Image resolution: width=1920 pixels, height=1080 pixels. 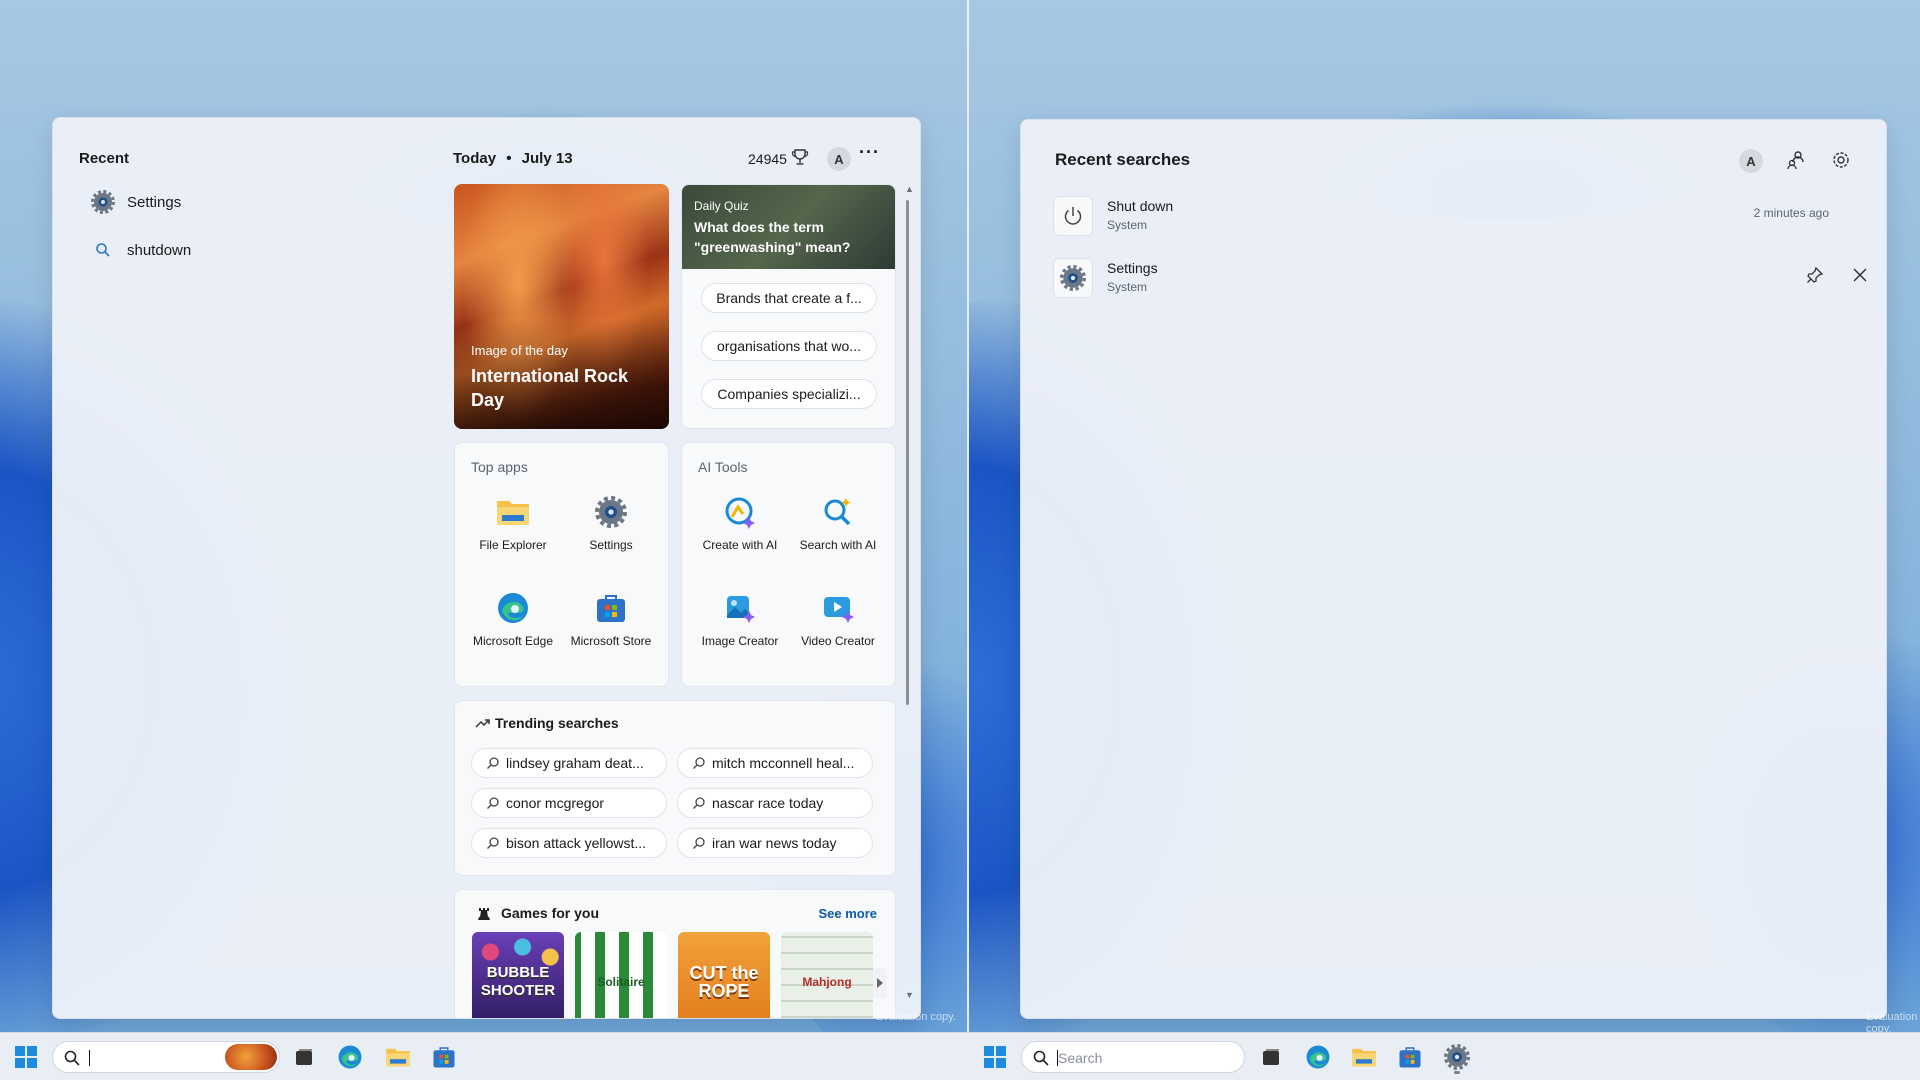 I want to click on trophy-icon, so click(x=801, y=158).